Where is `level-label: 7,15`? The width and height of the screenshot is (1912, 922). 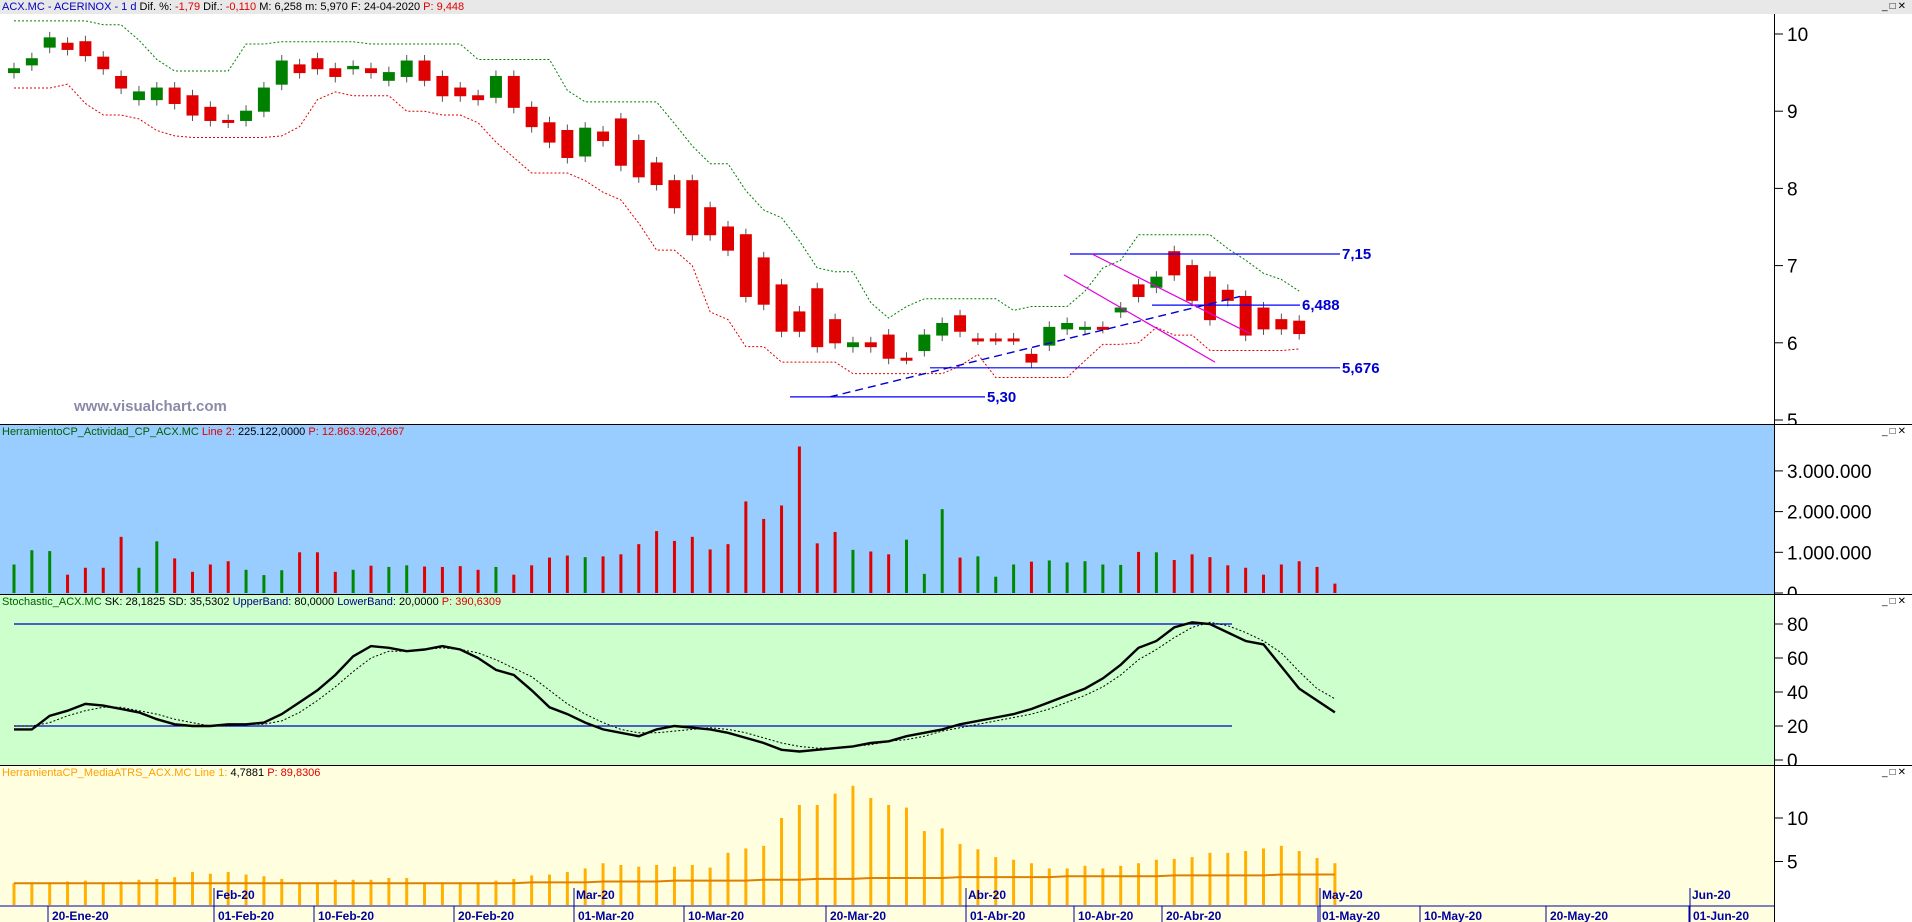
level-label: 7,15 is located at coordinates (1356, 254).